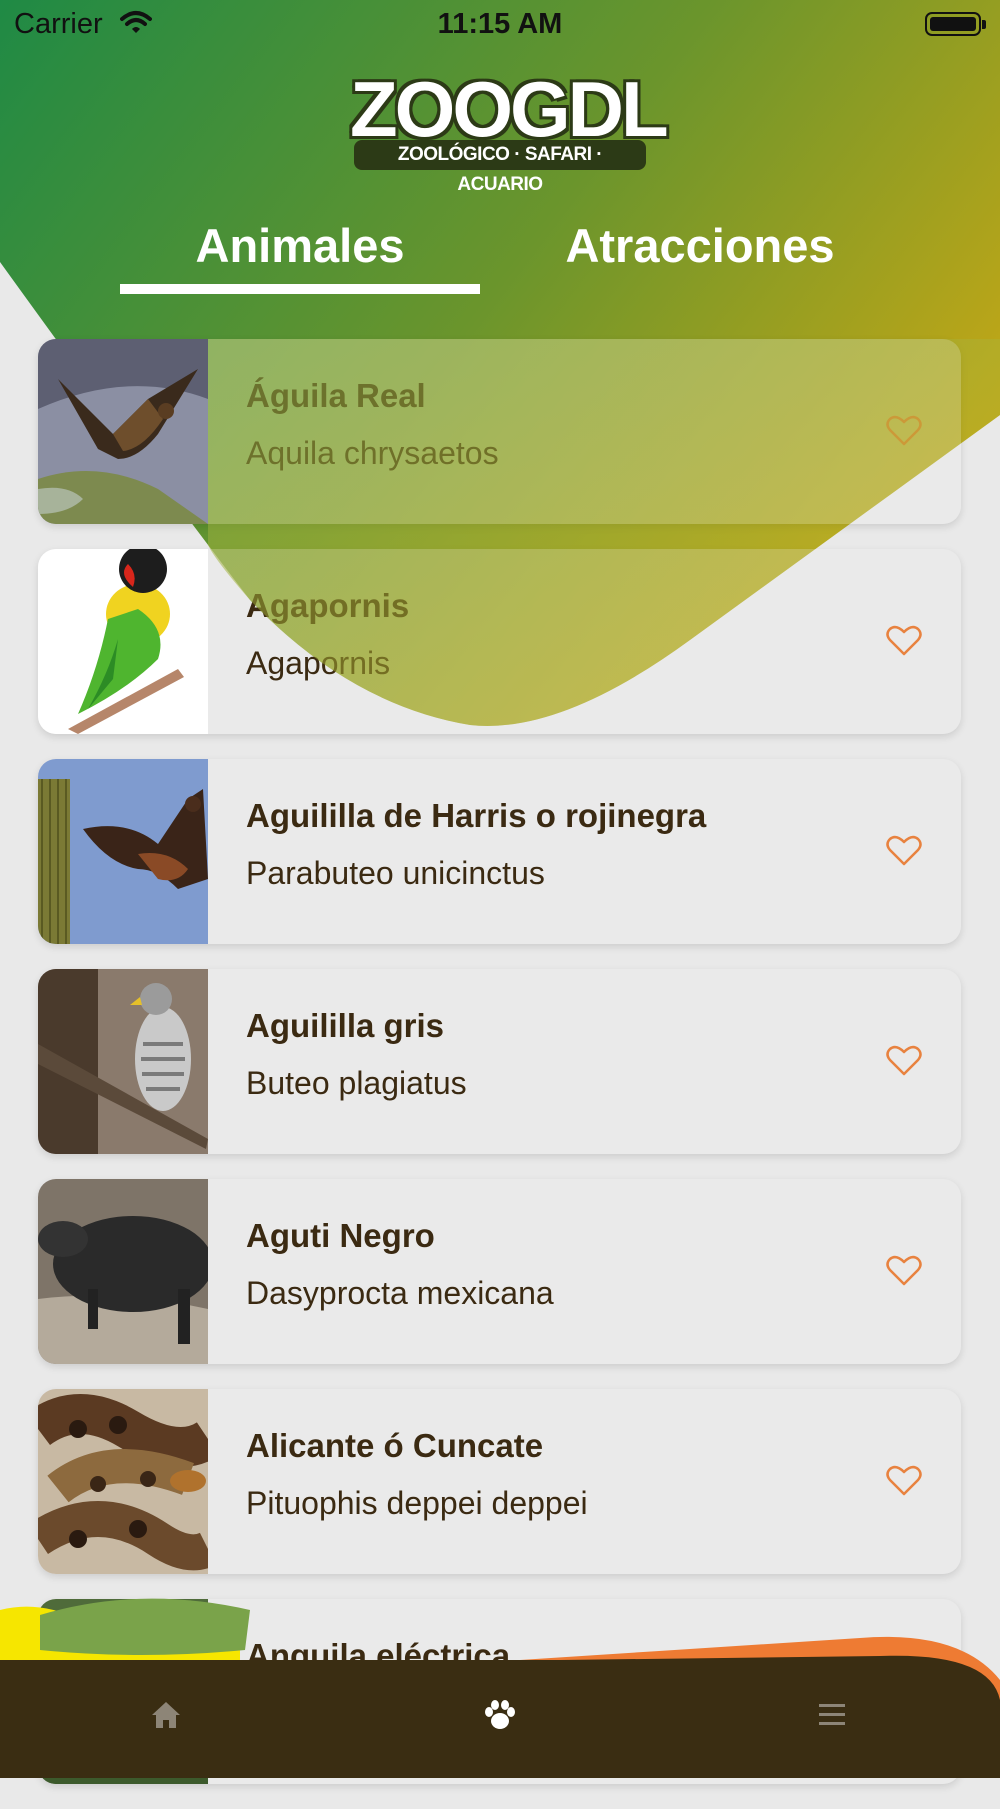  Describe the element at coordinates (500, 167) in the screenshot. I see `logo-tagline: ZOOLÓGICO · SAFARI · ACUARIO` at that location.